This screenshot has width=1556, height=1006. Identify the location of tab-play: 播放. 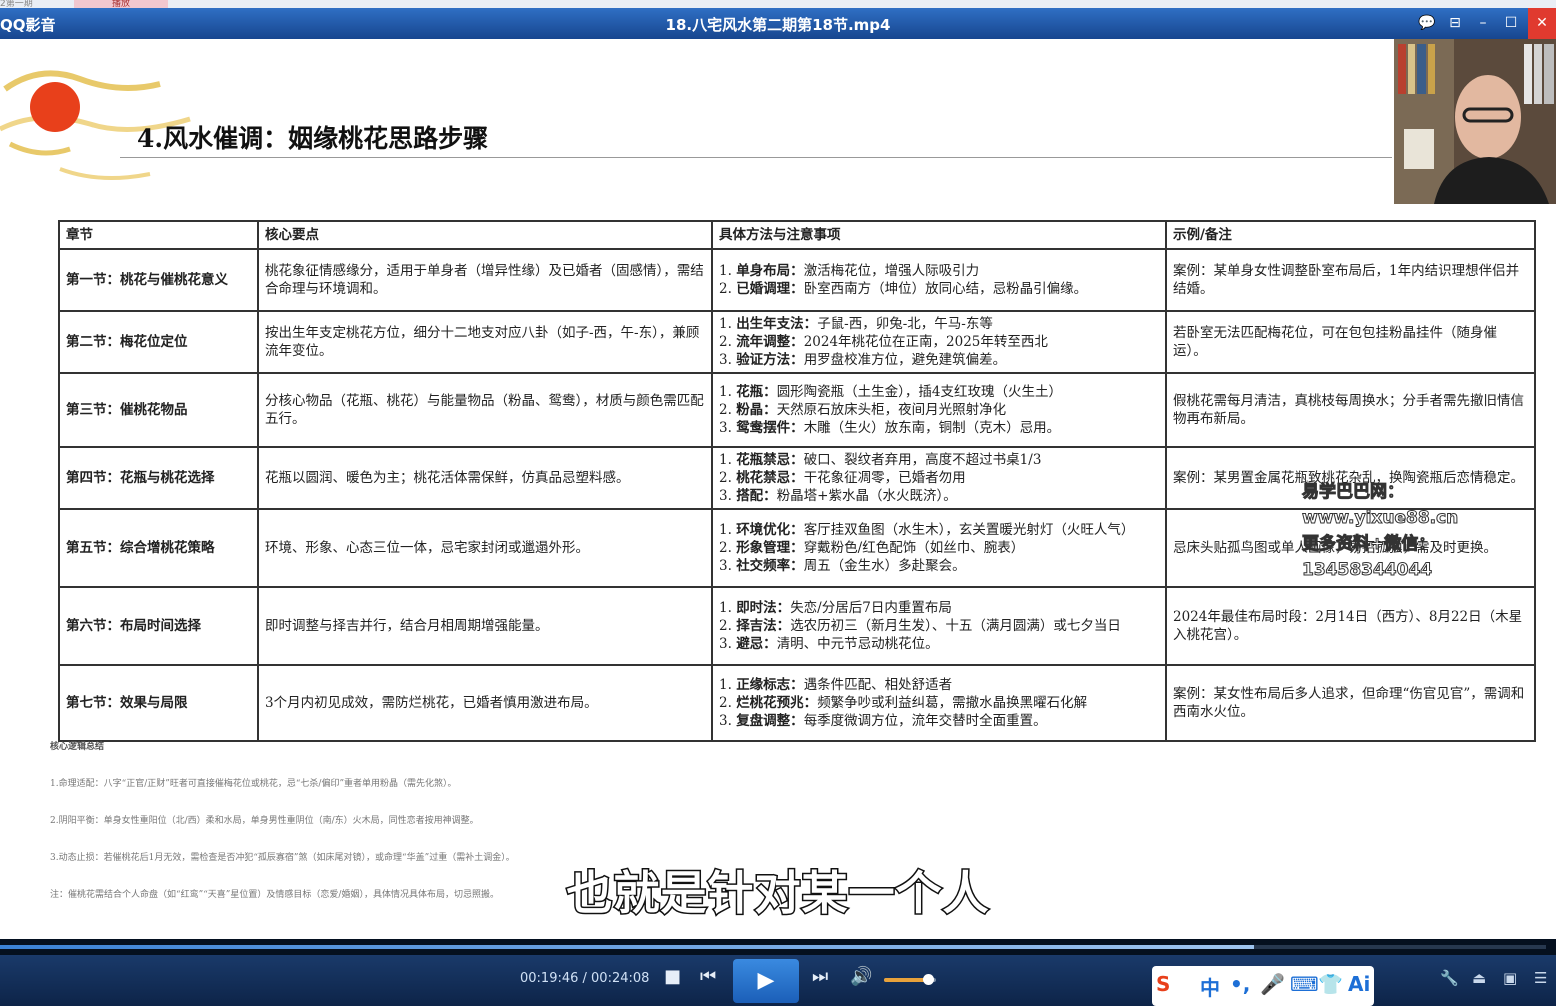
(121, 4).